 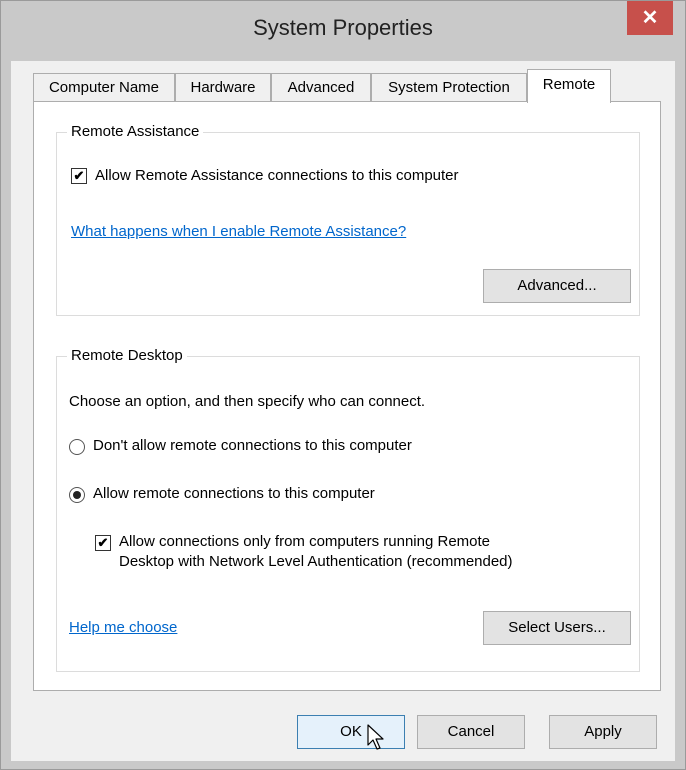 What do you see at coordinates (471, 732) in the screenshot?
I see `cancel-button: Cancel` at bounding box center [471, 732].